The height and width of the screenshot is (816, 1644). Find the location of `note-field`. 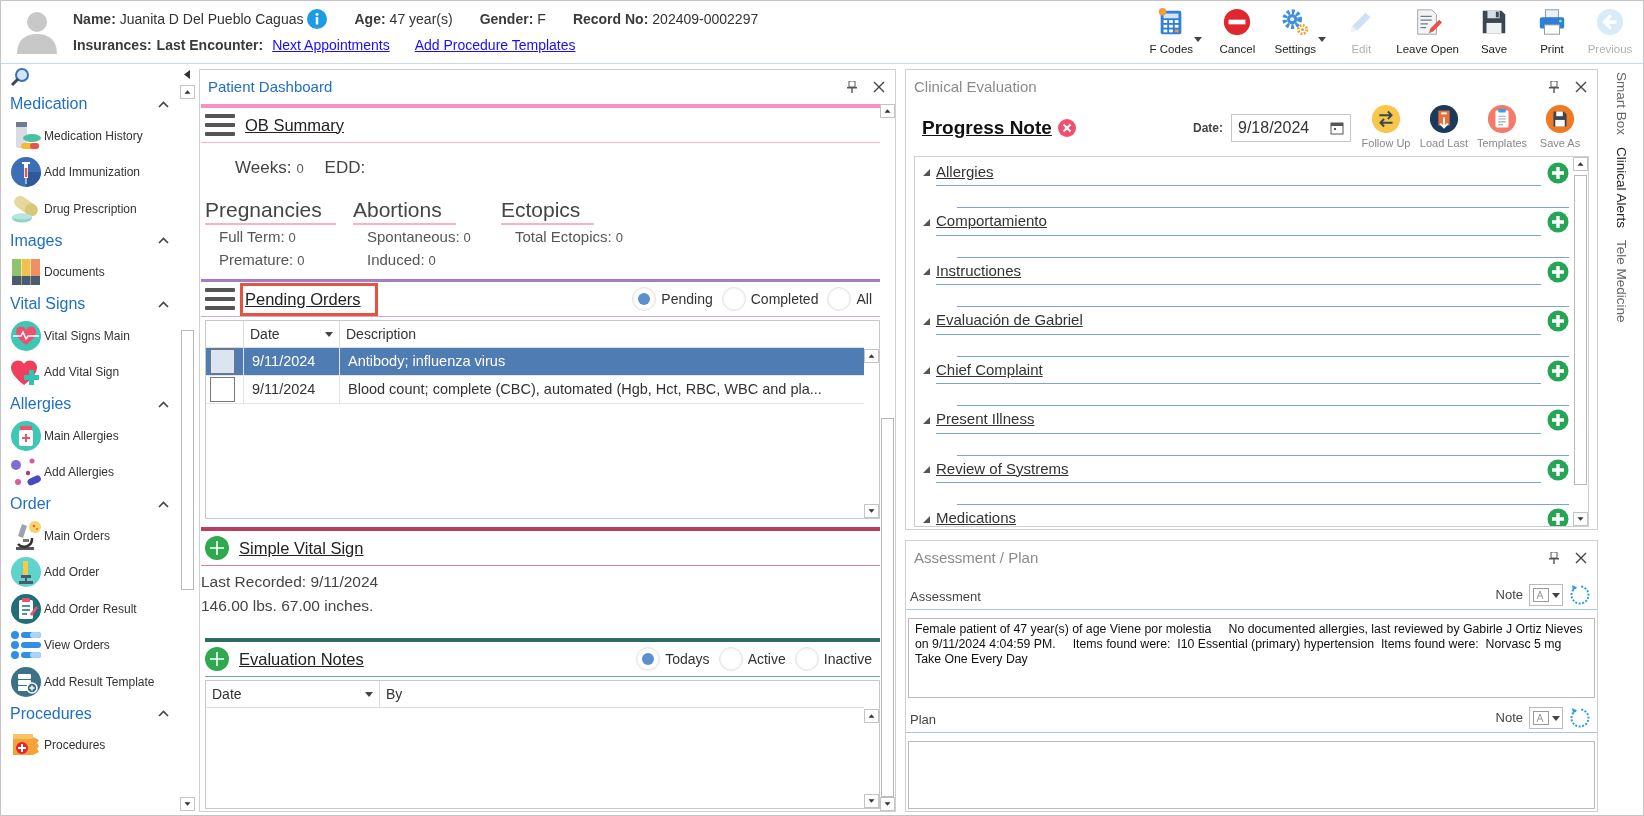

note-field is located at coordinates (1251, 775).